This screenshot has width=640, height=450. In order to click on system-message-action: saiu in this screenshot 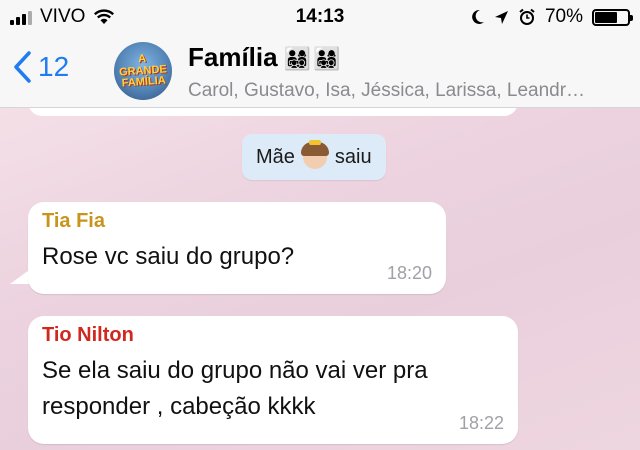, I will do `click(353, 156)`.